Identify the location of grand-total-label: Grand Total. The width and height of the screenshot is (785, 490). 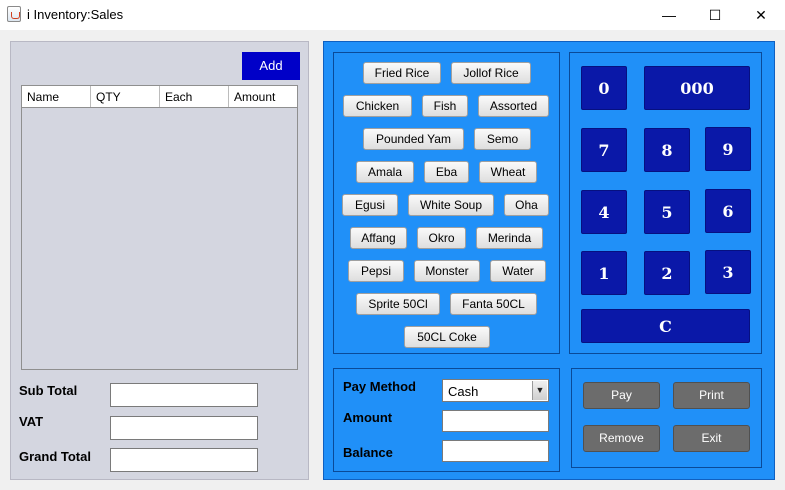
(55, 456).